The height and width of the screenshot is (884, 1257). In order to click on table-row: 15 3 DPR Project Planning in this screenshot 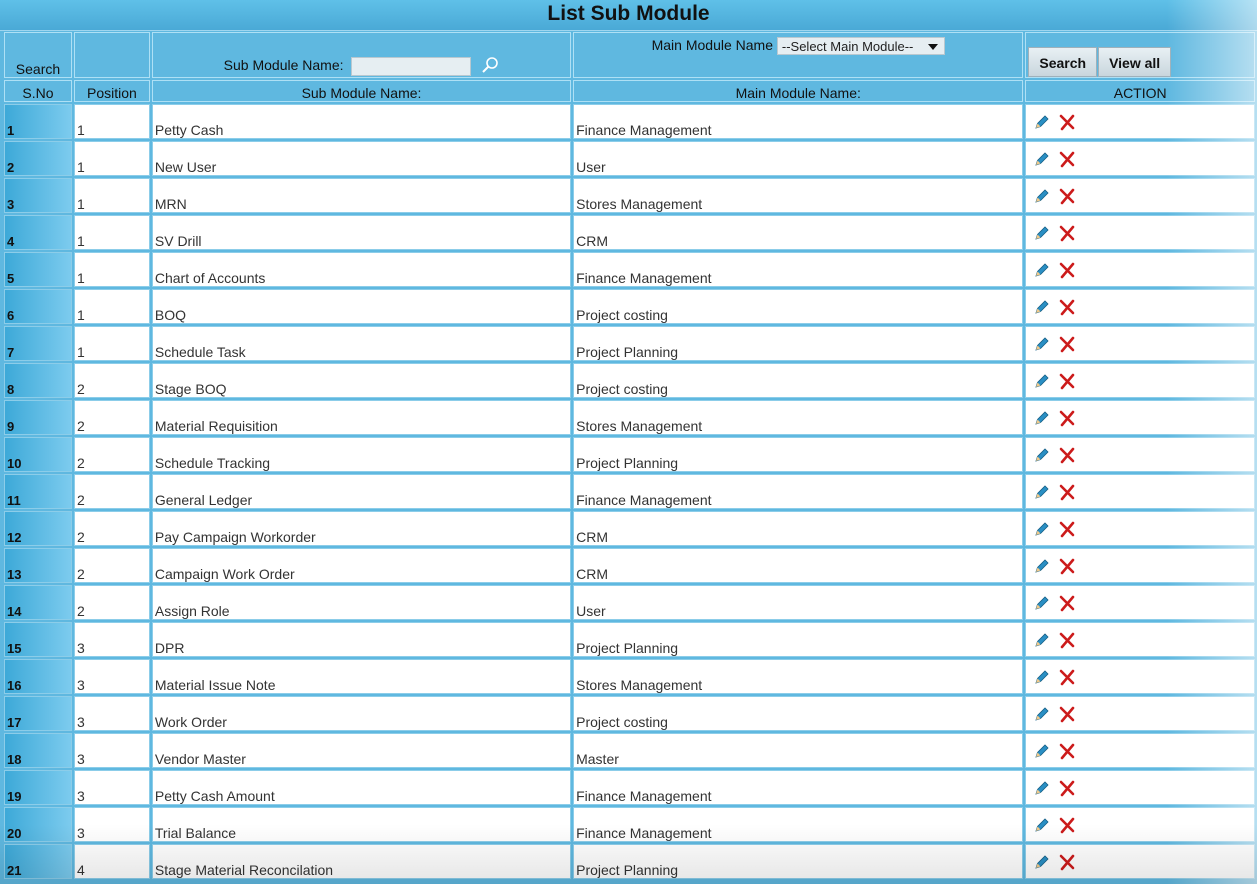, I will do `click(629, 639)`.